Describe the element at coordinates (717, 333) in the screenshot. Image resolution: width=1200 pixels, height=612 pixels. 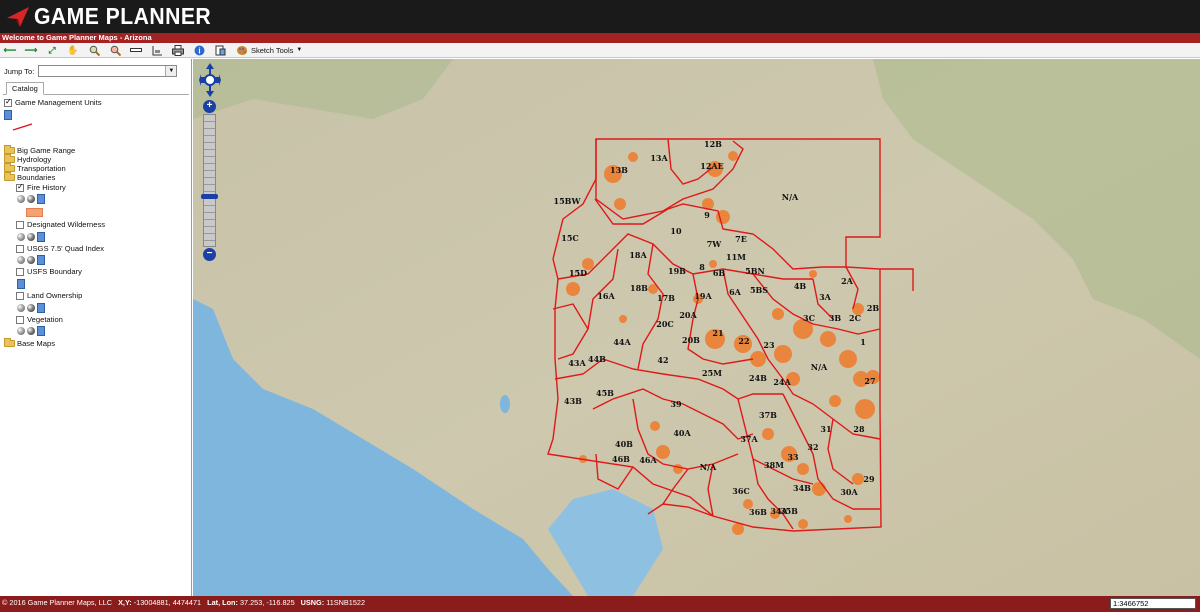
I see `gmu-label: 21` at that location.